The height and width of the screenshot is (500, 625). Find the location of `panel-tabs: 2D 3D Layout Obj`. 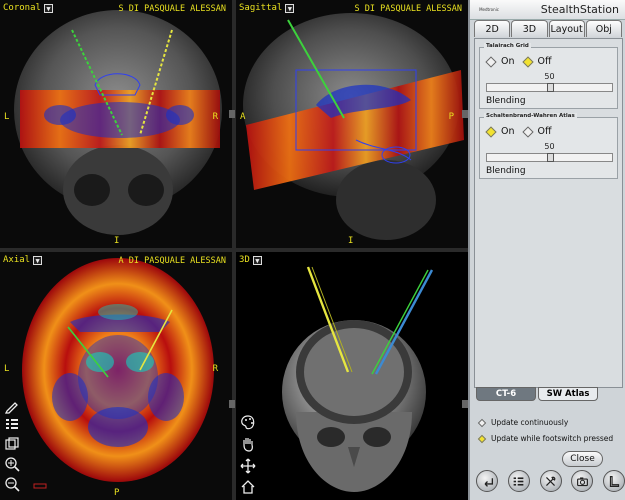

panel-tabs: 2D 3D Layout Obj is located at coordinates (548, 29).